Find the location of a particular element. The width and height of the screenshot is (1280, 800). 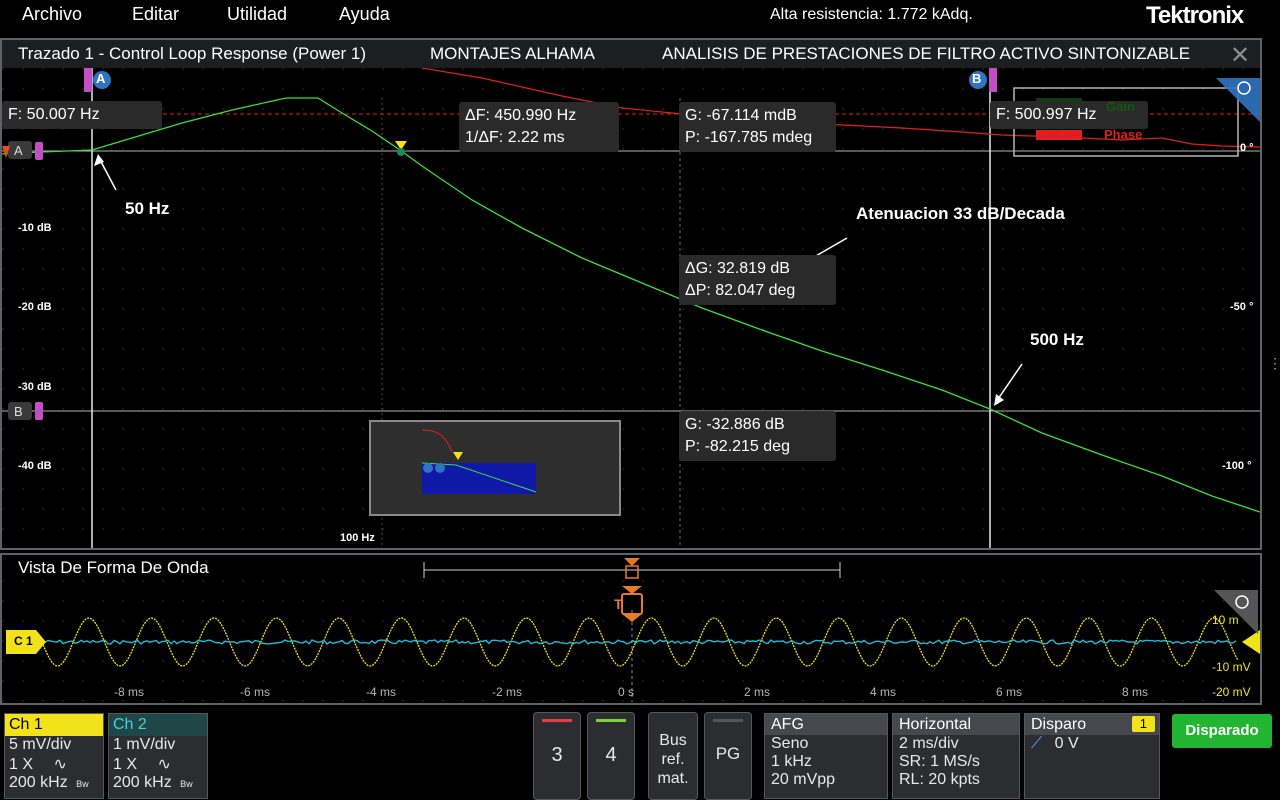

cursor-b-letter: B is located at coordinates (977, 78).